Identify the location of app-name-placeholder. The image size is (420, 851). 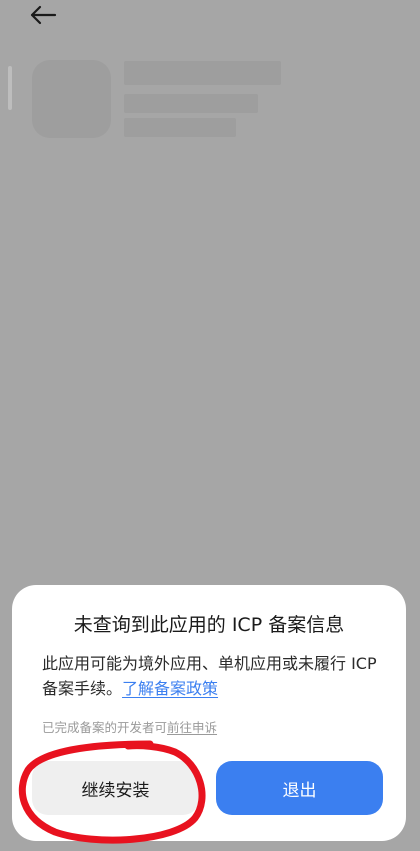
(202, 73).